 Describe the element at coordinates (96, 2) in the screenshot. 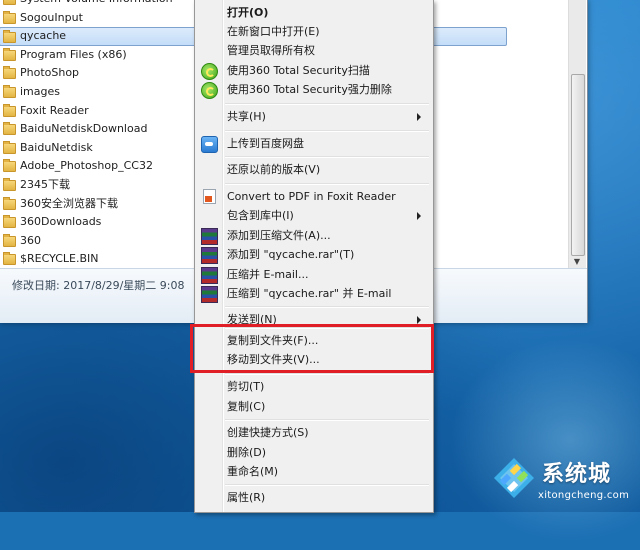

I see `file-name: System Volume Information` at that location.